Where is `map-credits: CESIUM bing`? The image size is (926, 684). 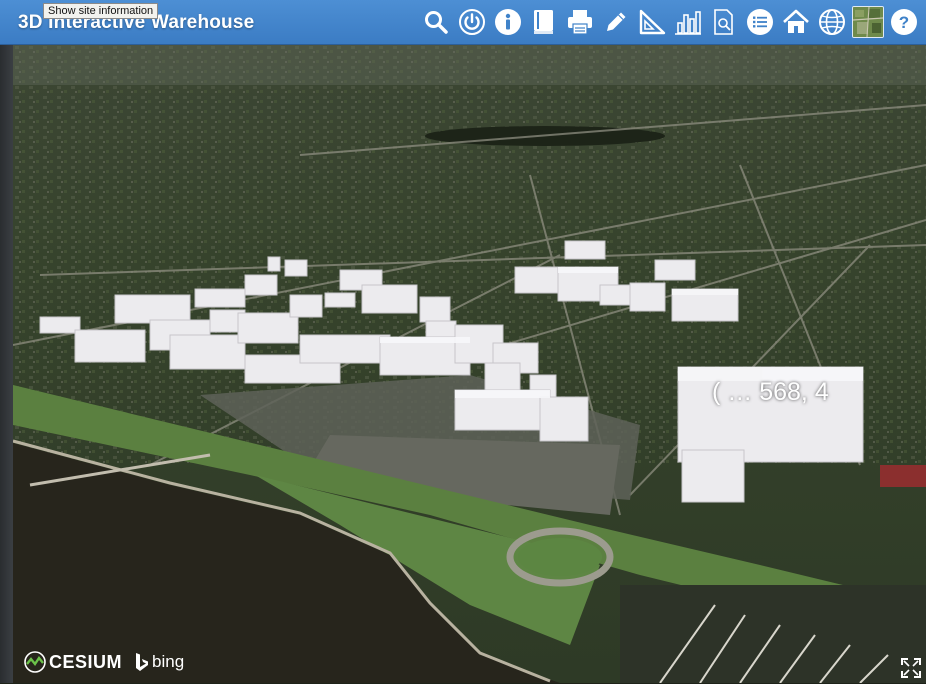 map-credits: CESIUM bing is located at coordinates (104, 662).